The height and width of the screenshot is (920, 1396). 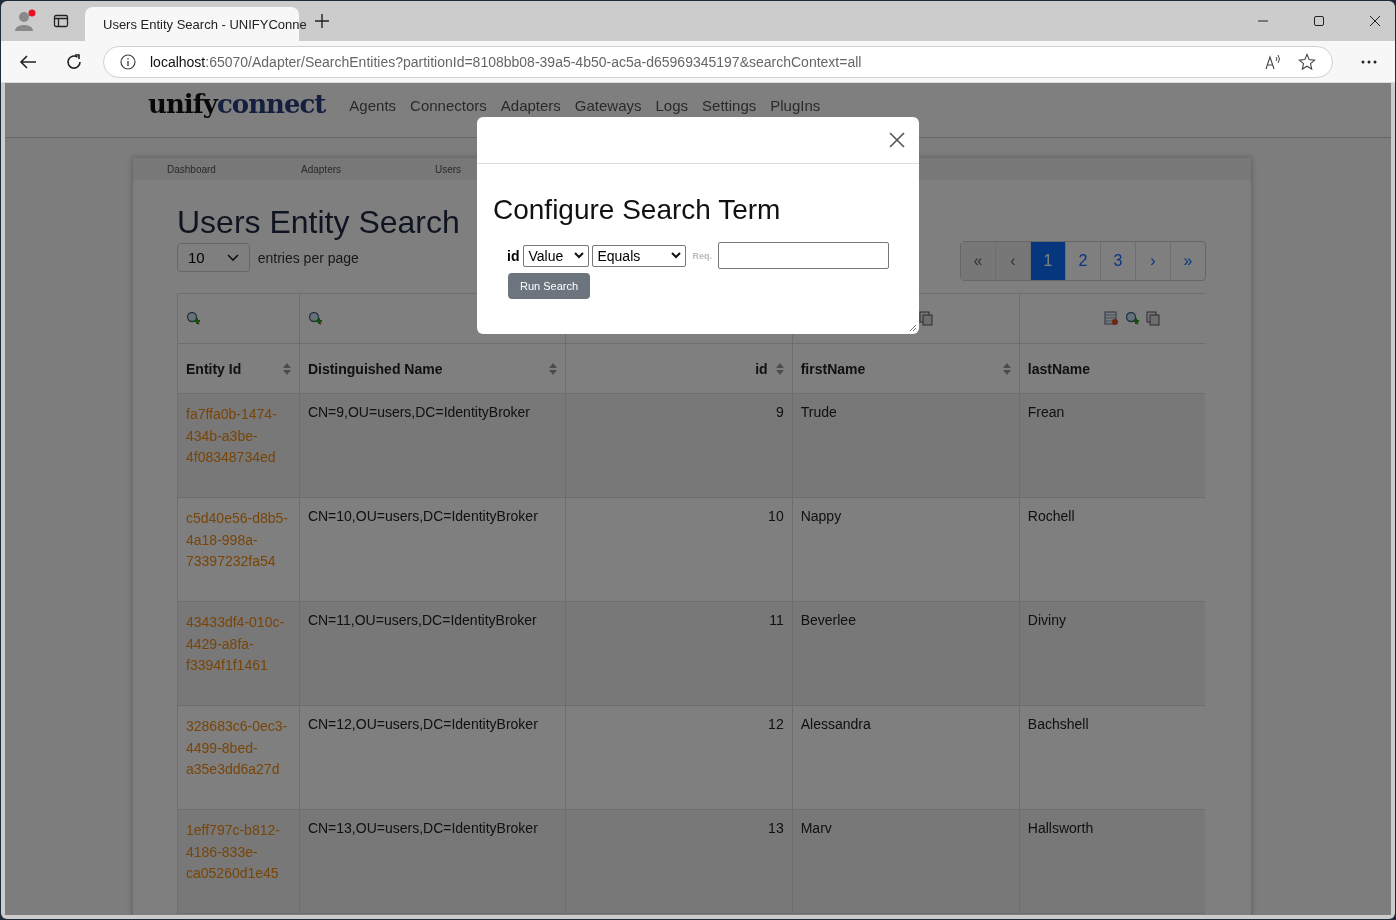 What do you see at coordinates (1012, 261) in the screenshot?
I see `page-link: ‹` at bounding box center [1012, 261].